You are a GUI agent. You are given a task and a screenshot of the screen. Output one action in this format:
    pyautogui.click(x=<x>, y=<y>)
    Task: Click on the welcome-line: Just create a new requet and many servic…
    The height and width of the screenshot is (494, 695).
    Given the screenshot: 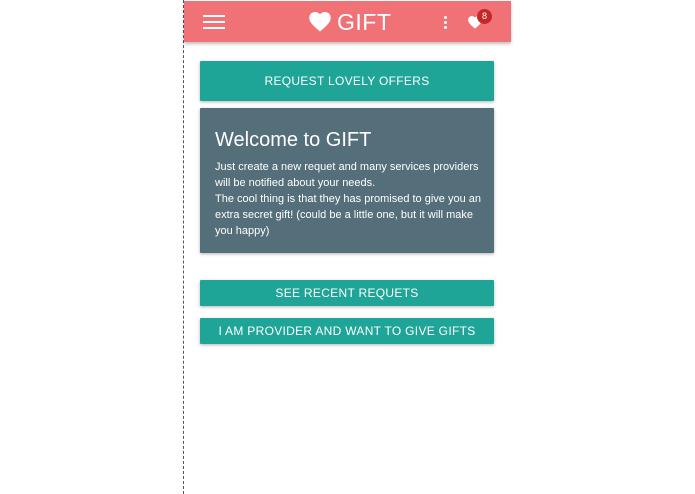 What is the action you would take?
    pyautogui.click(x=347, y=167)
    